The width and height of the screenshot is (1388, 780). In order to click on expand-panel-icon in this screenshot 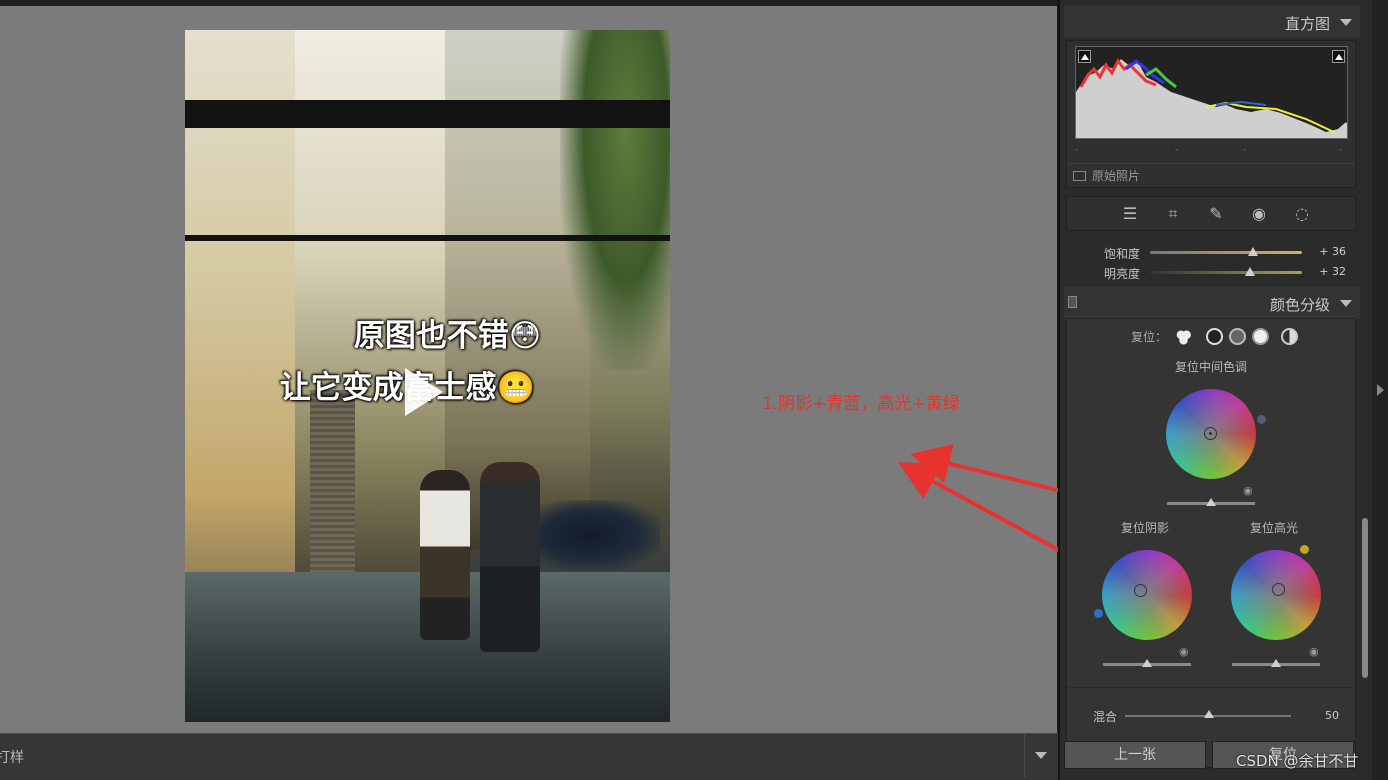, I will do `click(1380, 390)`.